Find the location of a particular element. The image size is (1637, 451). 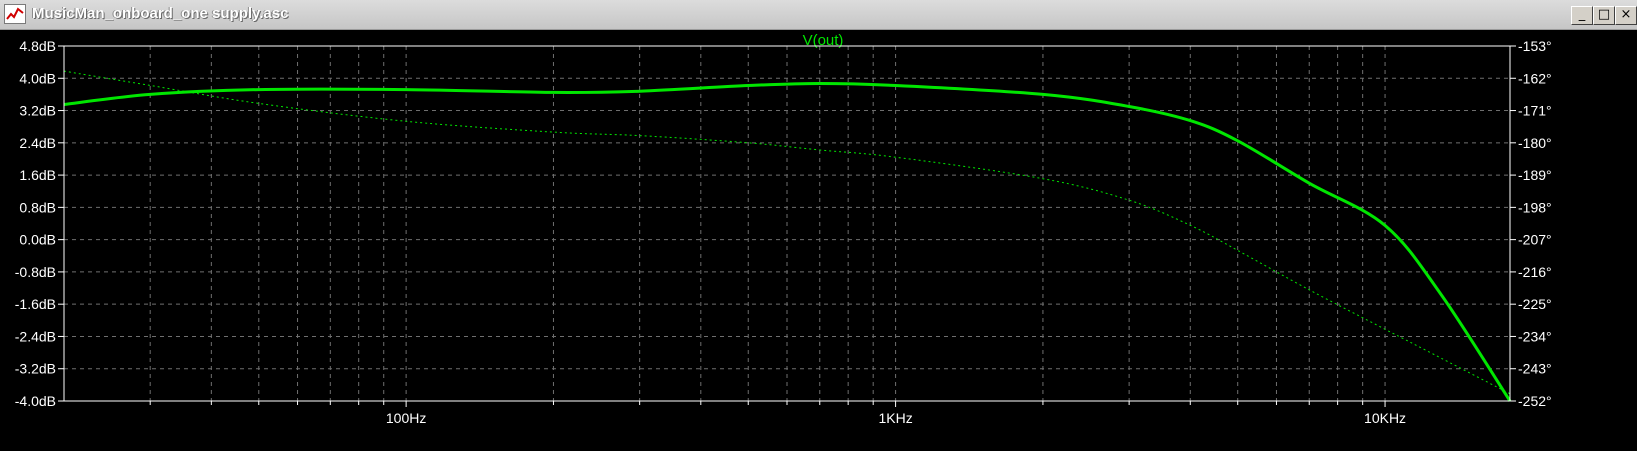

y-left-tick-label: 3.2dB is located at coordinates (37, 111).